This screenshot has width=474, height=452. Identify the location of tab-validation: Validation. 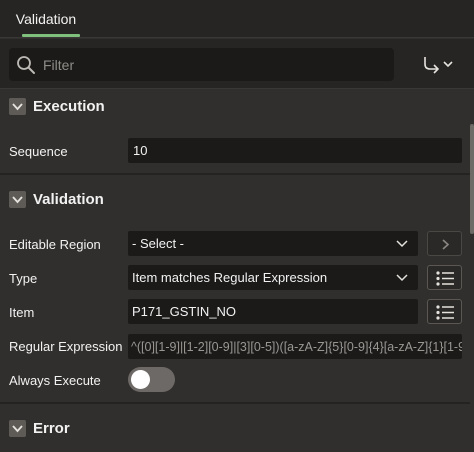
(46, 19).